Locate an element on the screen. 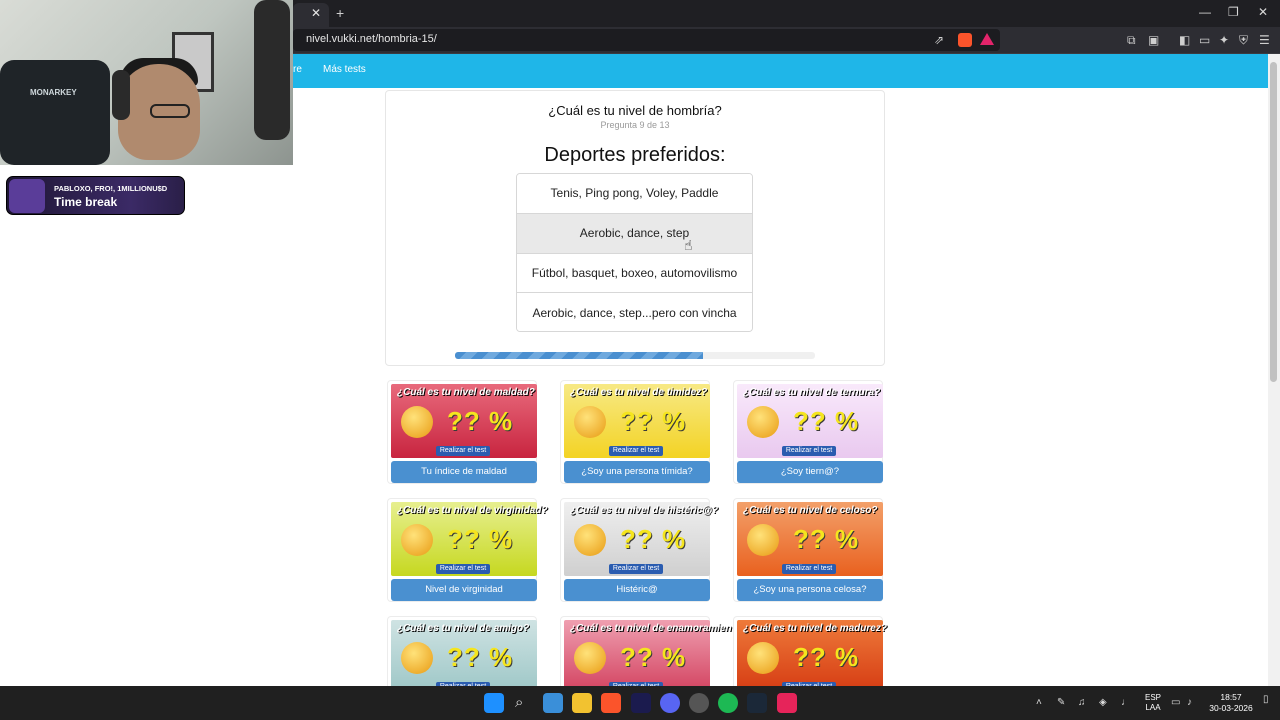  wallet-icon: ▭ is located at coordinates (1204, 40).